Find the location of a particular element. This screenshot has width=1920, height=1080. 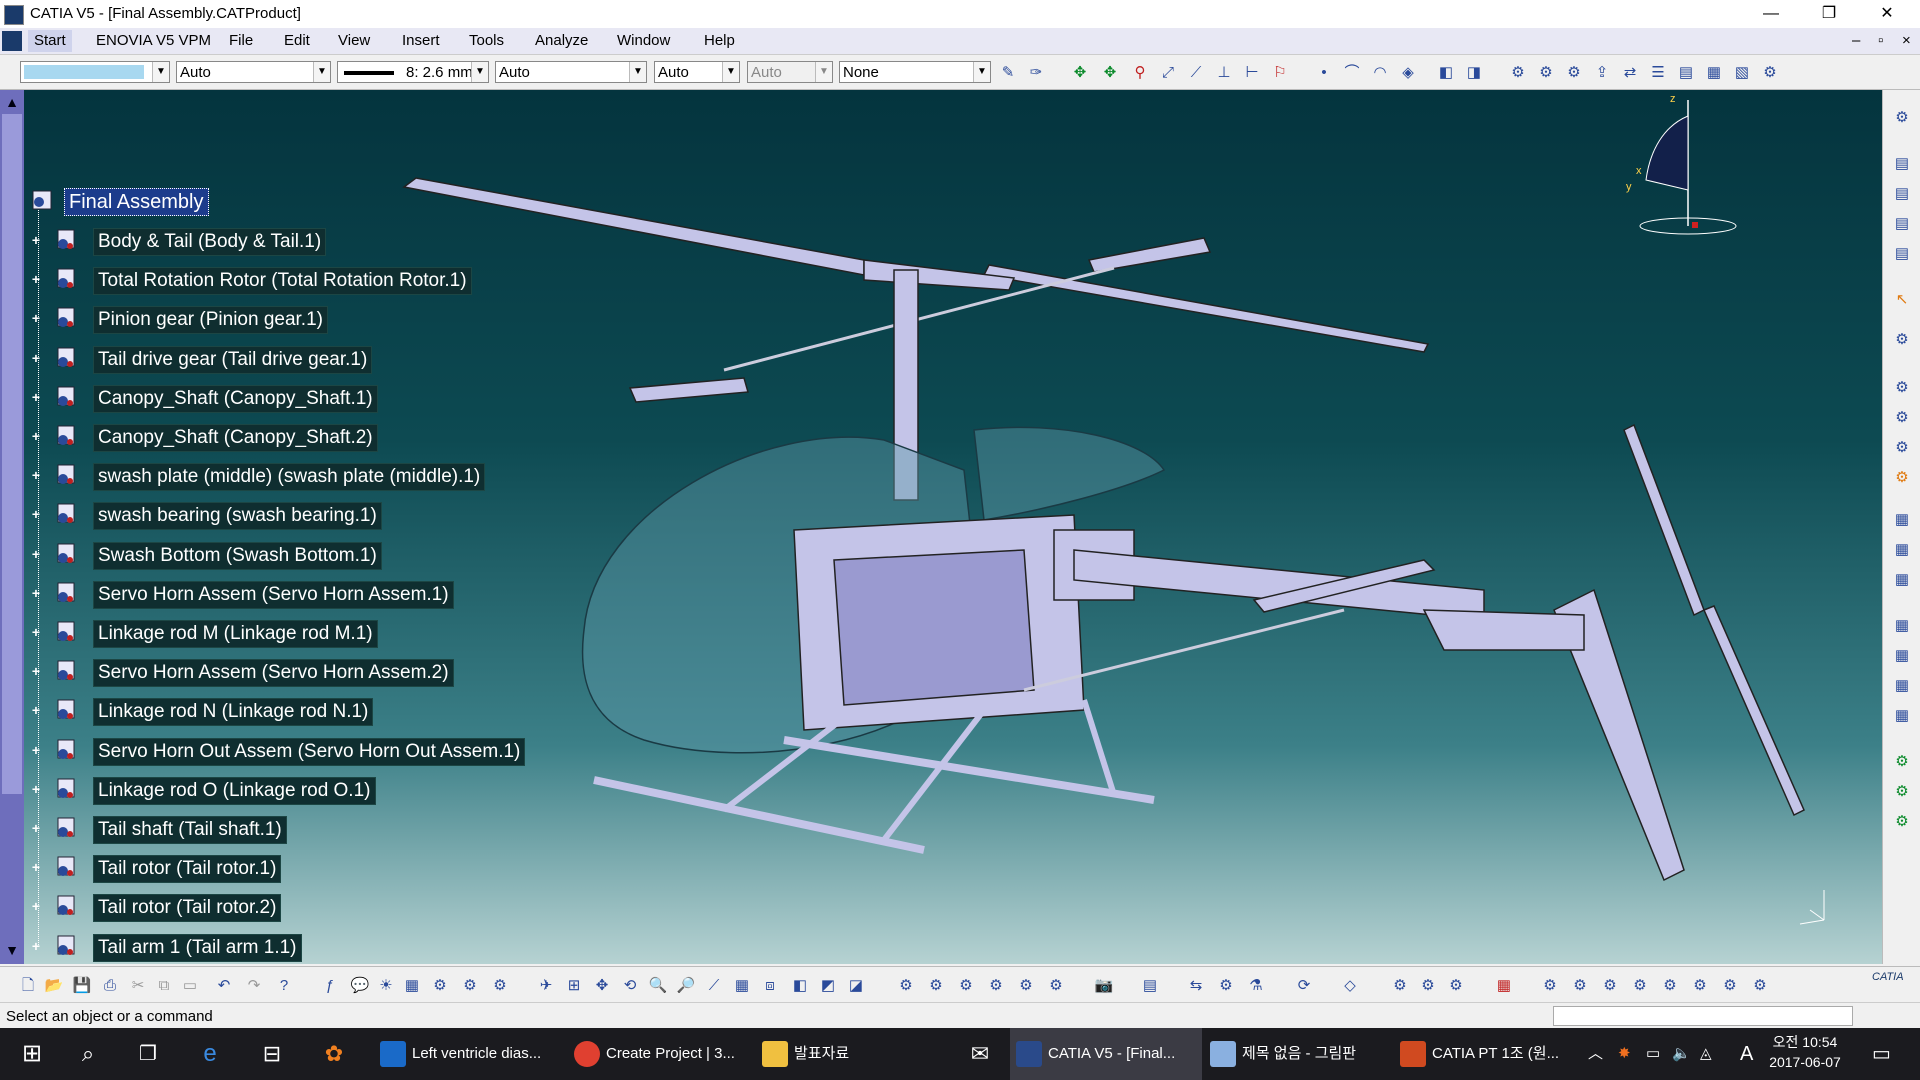

material-icon: ⚙ is located at coordinates (1400, 986).